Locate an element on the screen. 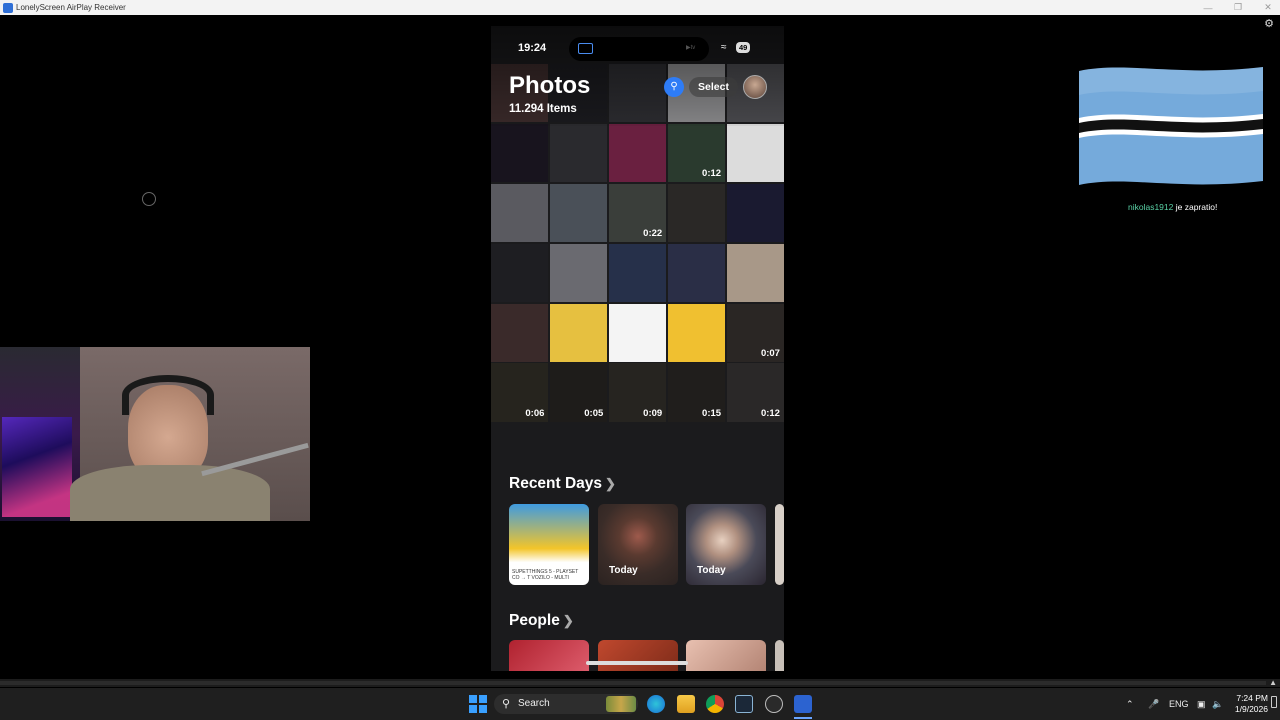  chevron-up-icon: ▲ is located at coordinates (1273, 682).